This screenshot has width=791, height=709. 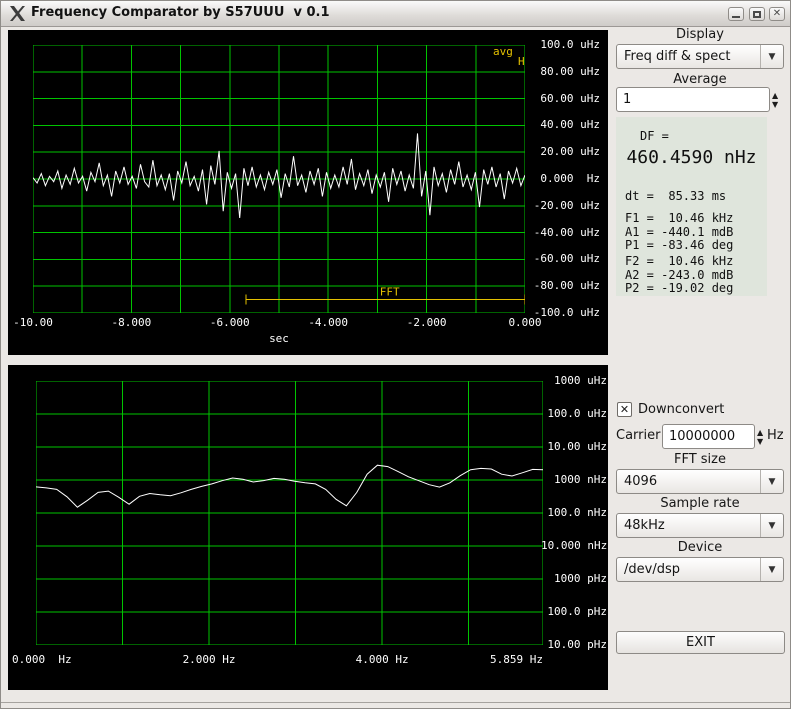 I want to click on exit-button: EXIT, so click(x=700, y=642).